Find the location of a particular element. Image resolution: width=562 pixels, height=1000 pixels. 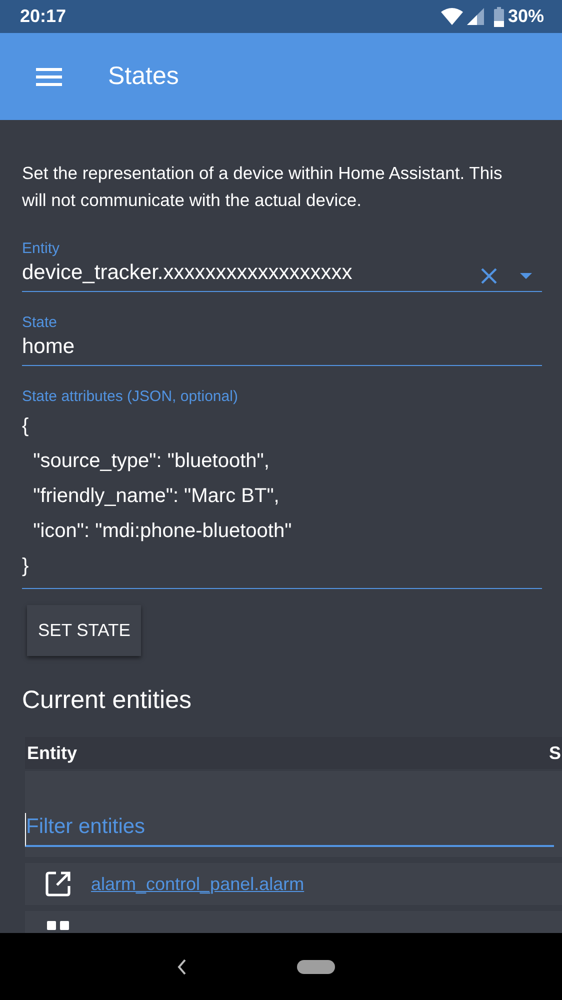

battery-percent: 30% is located at coordinates (526, 16).